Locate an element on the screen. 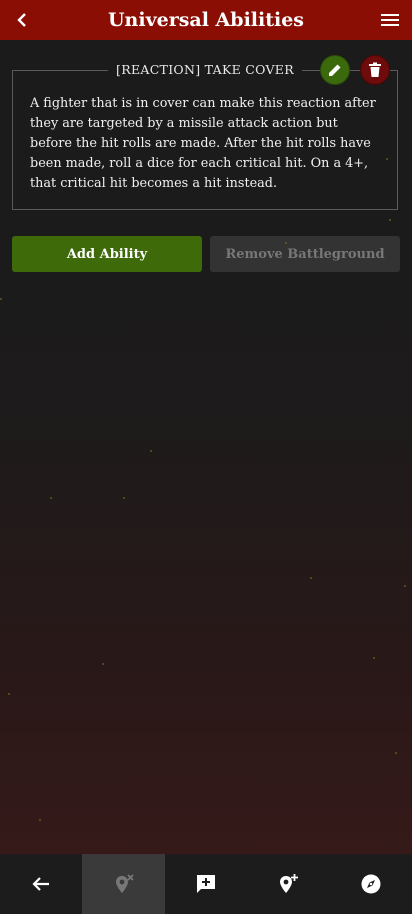  add-comment-icon is located at coordinates (205, 884).